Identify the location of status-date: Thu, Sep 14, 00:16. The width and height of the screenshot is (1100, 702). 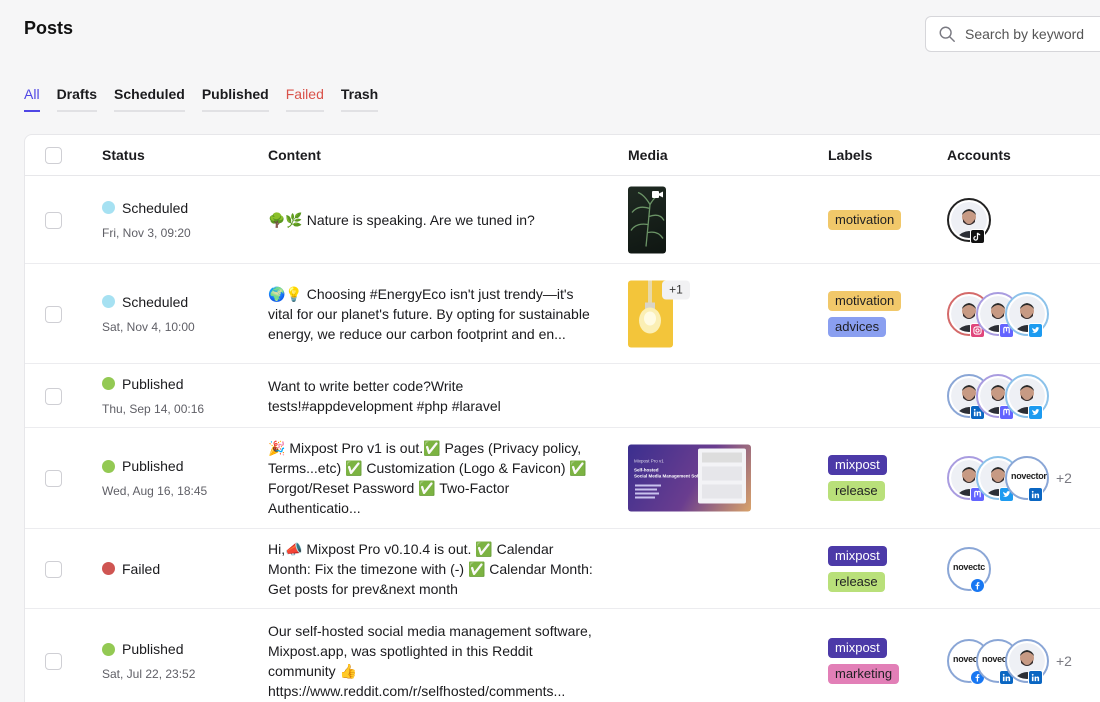
(153, 408).